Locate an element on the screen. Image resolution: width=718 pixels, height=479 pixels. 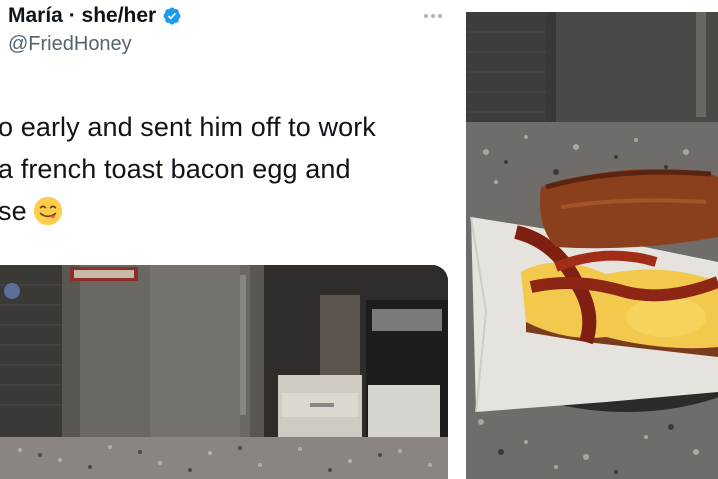
author-row: María · she/her is located at coordinates (95, 16).